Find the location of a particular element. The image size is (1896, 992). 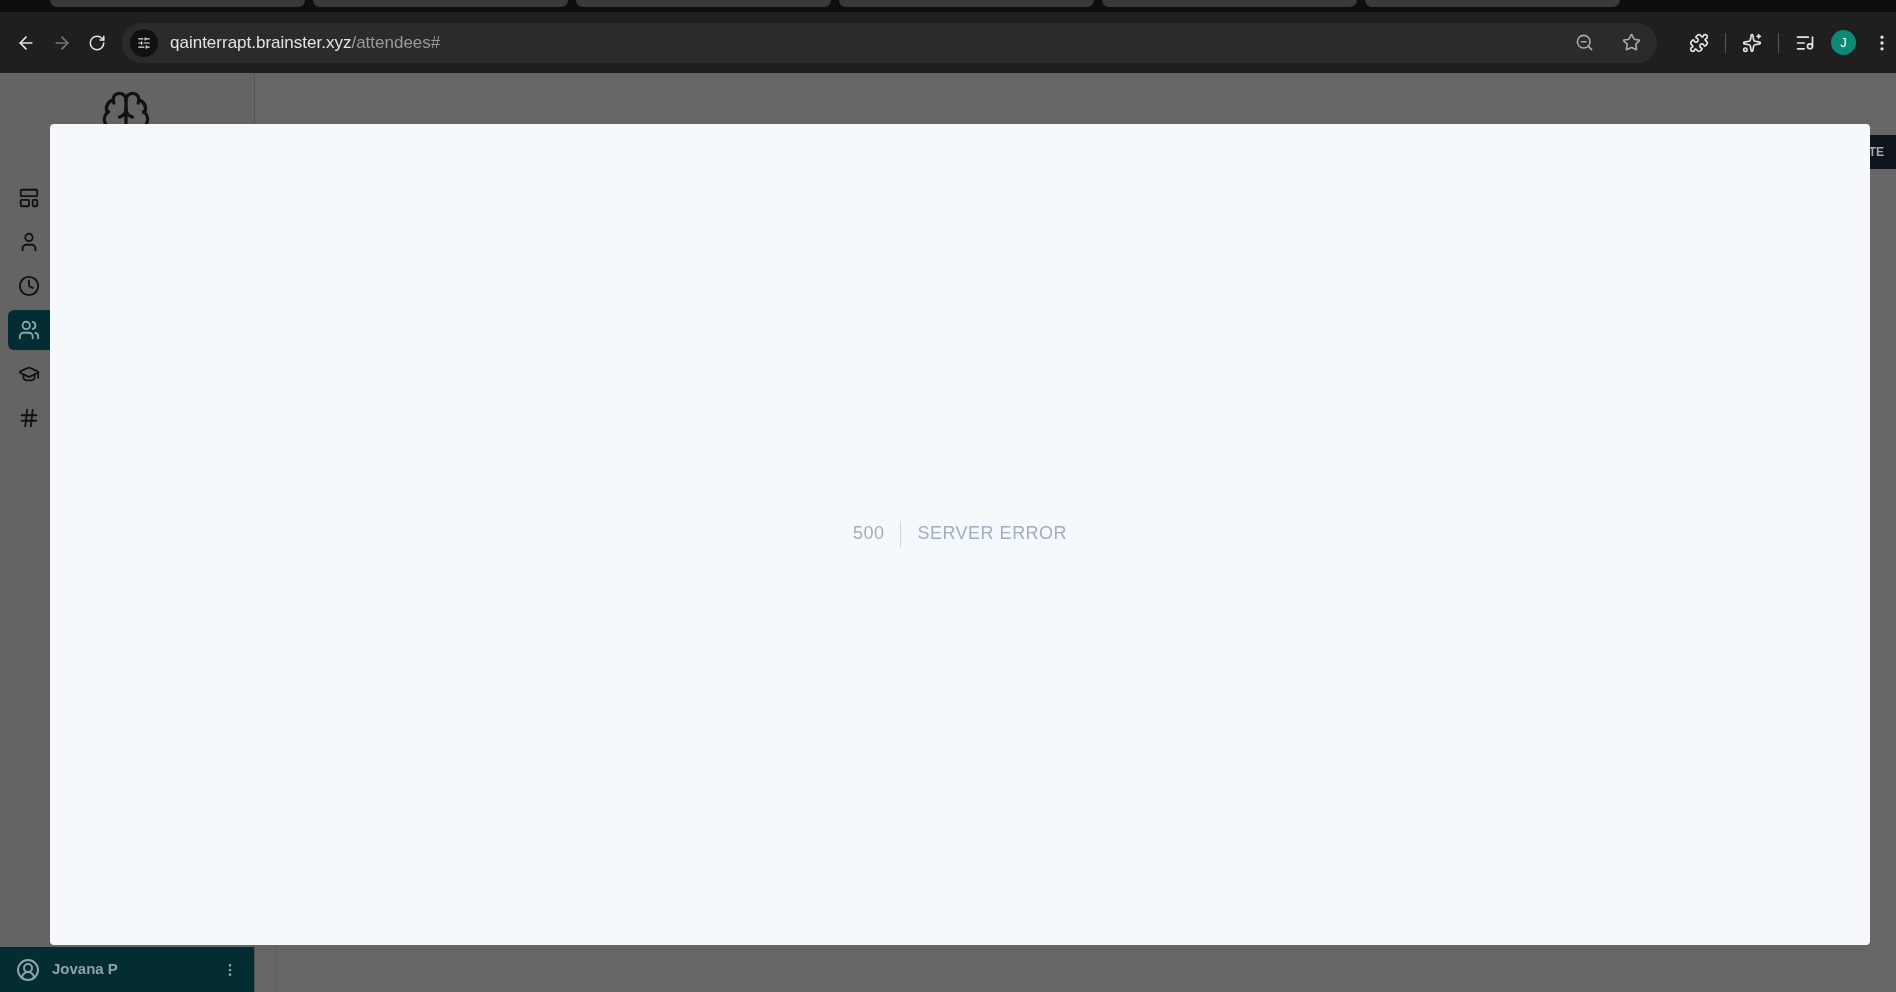

error-code: 500 is located at coordinates (869, 533).